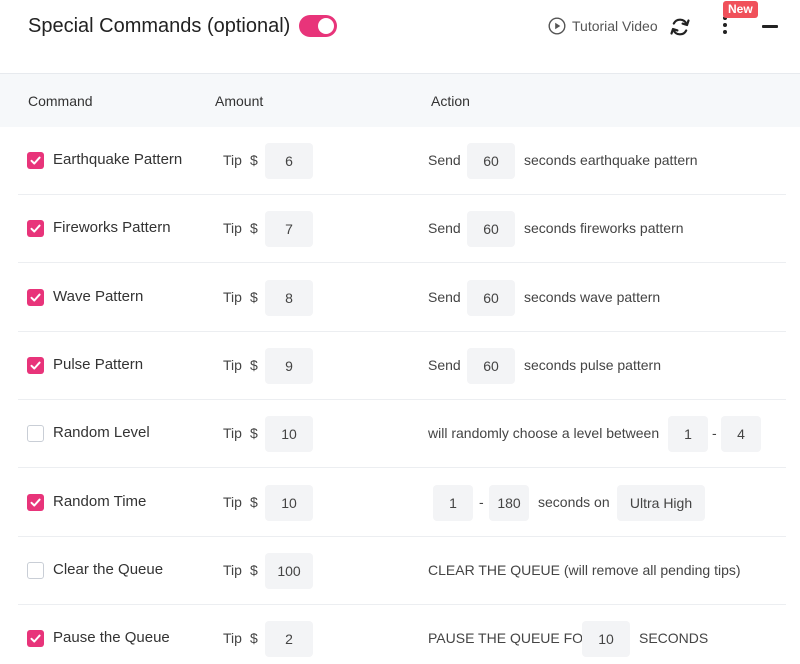 Image resolution: width=800 pixels, height=664 pixels. I want to click on tip-amount-input: 2, so click(289, 639).